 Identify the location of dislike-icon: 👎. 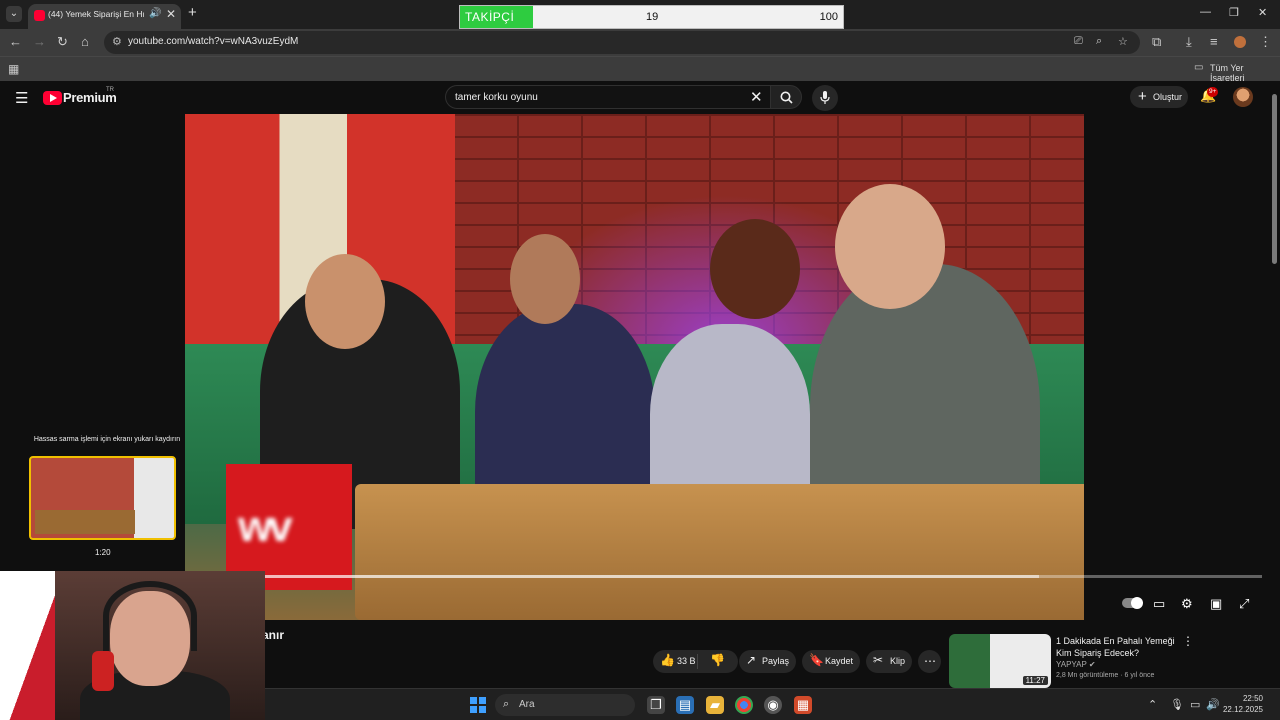
(717, 660).